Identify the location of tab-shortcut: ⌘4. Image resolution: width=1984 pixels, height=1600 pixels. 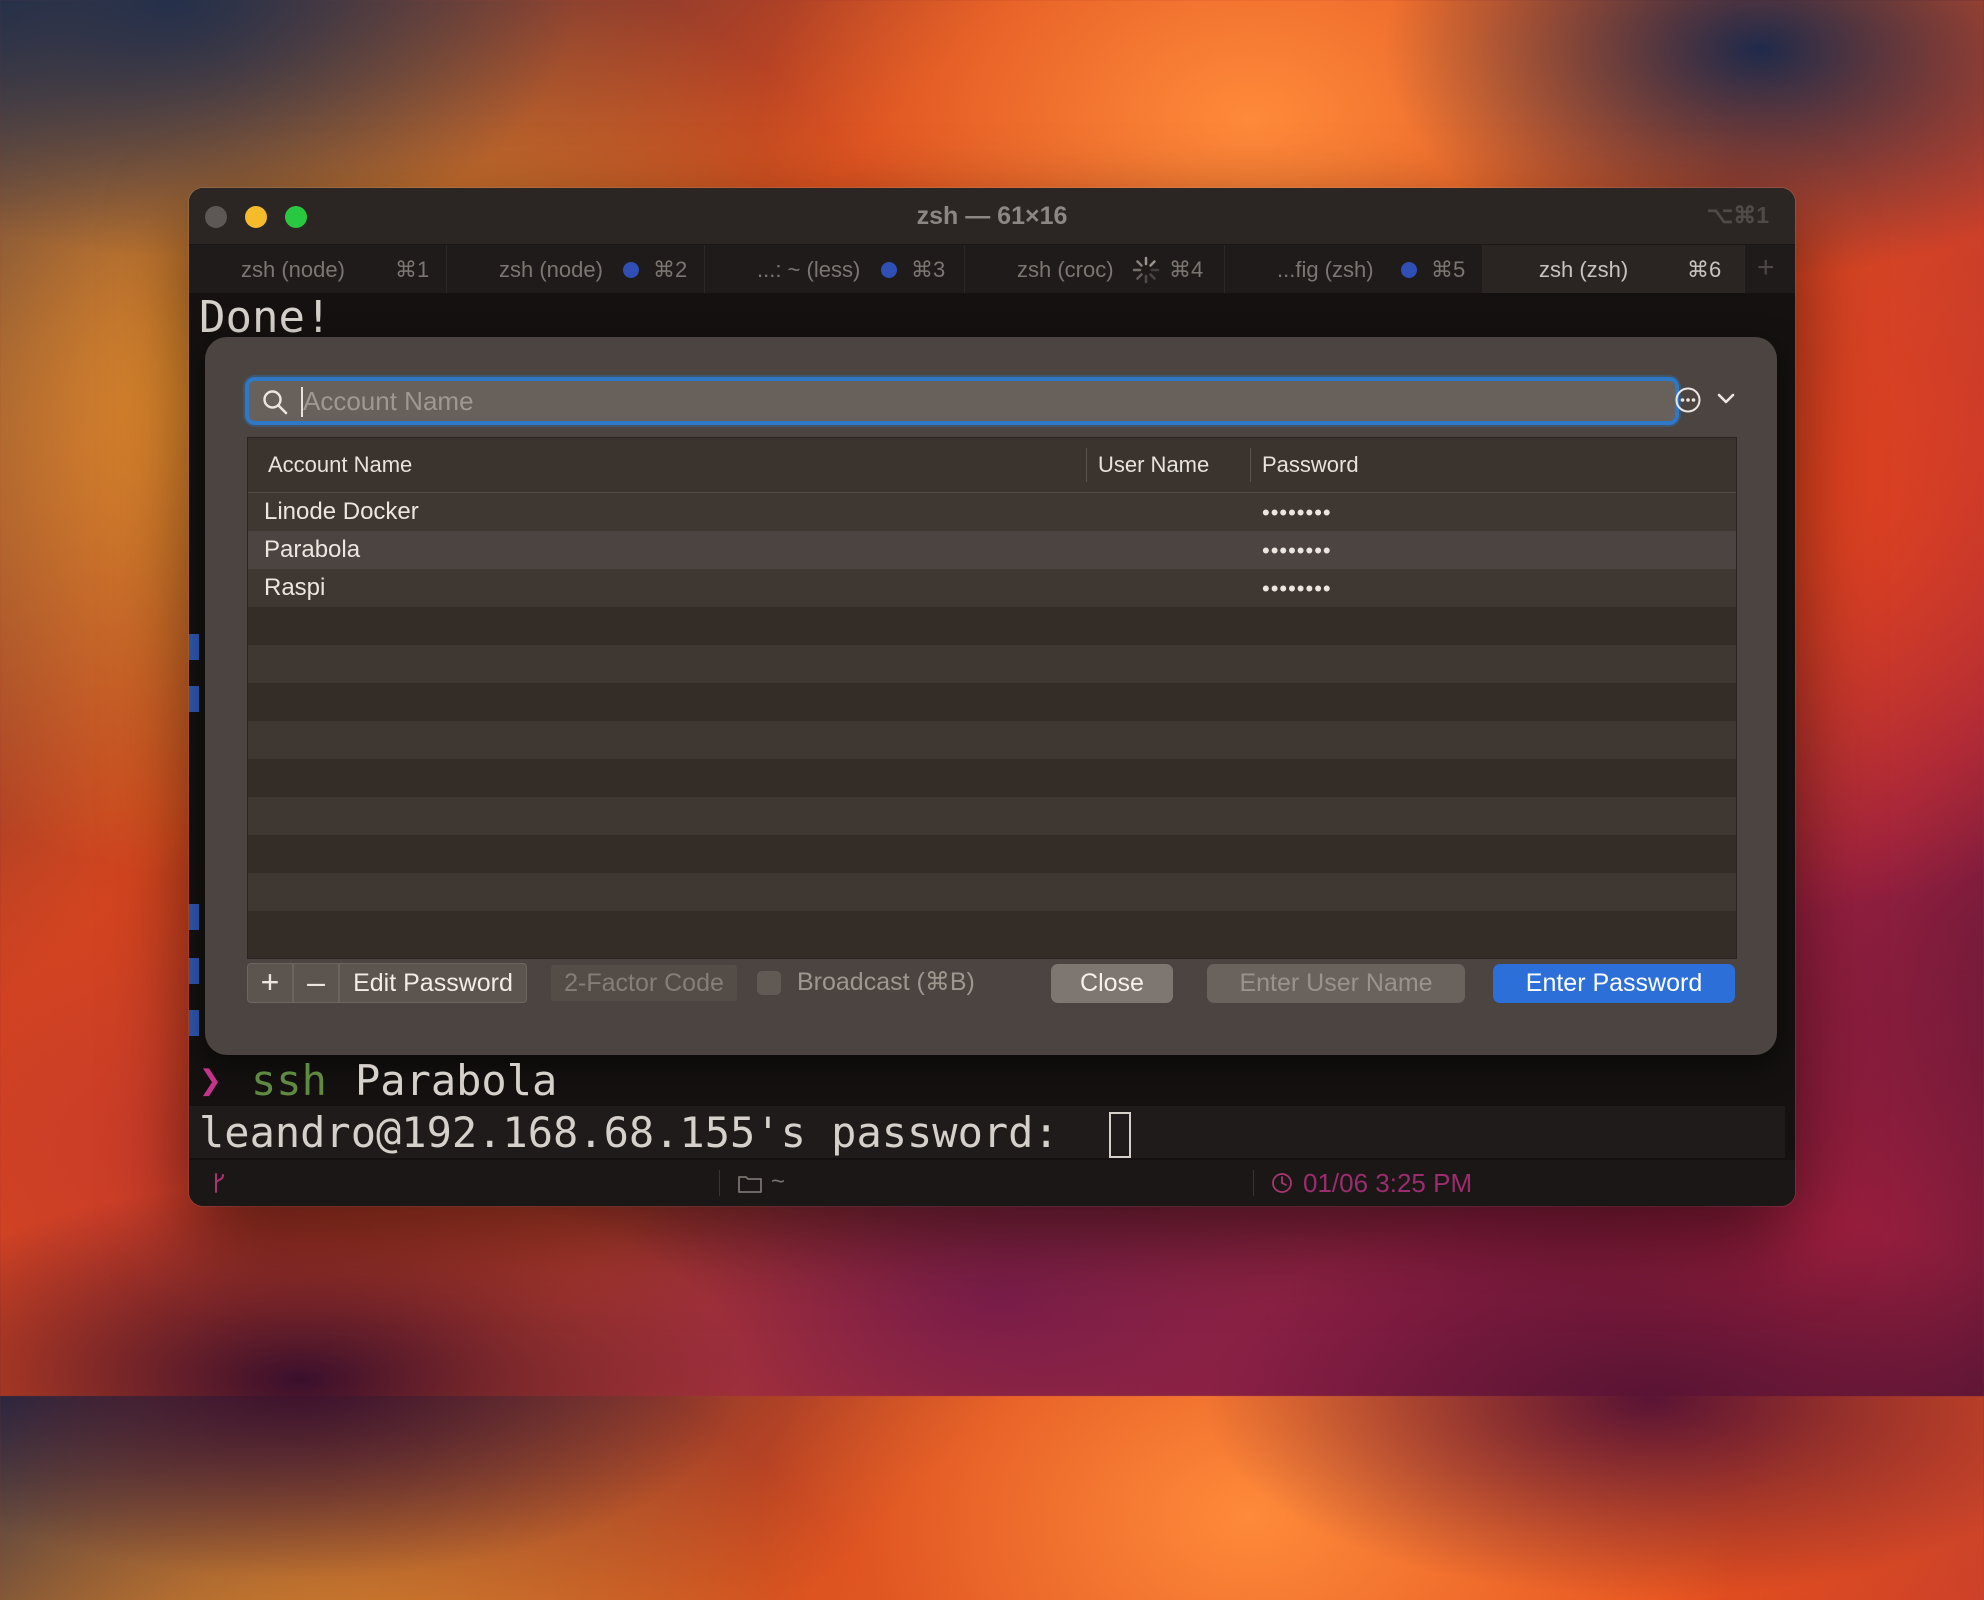
(1186, 269).